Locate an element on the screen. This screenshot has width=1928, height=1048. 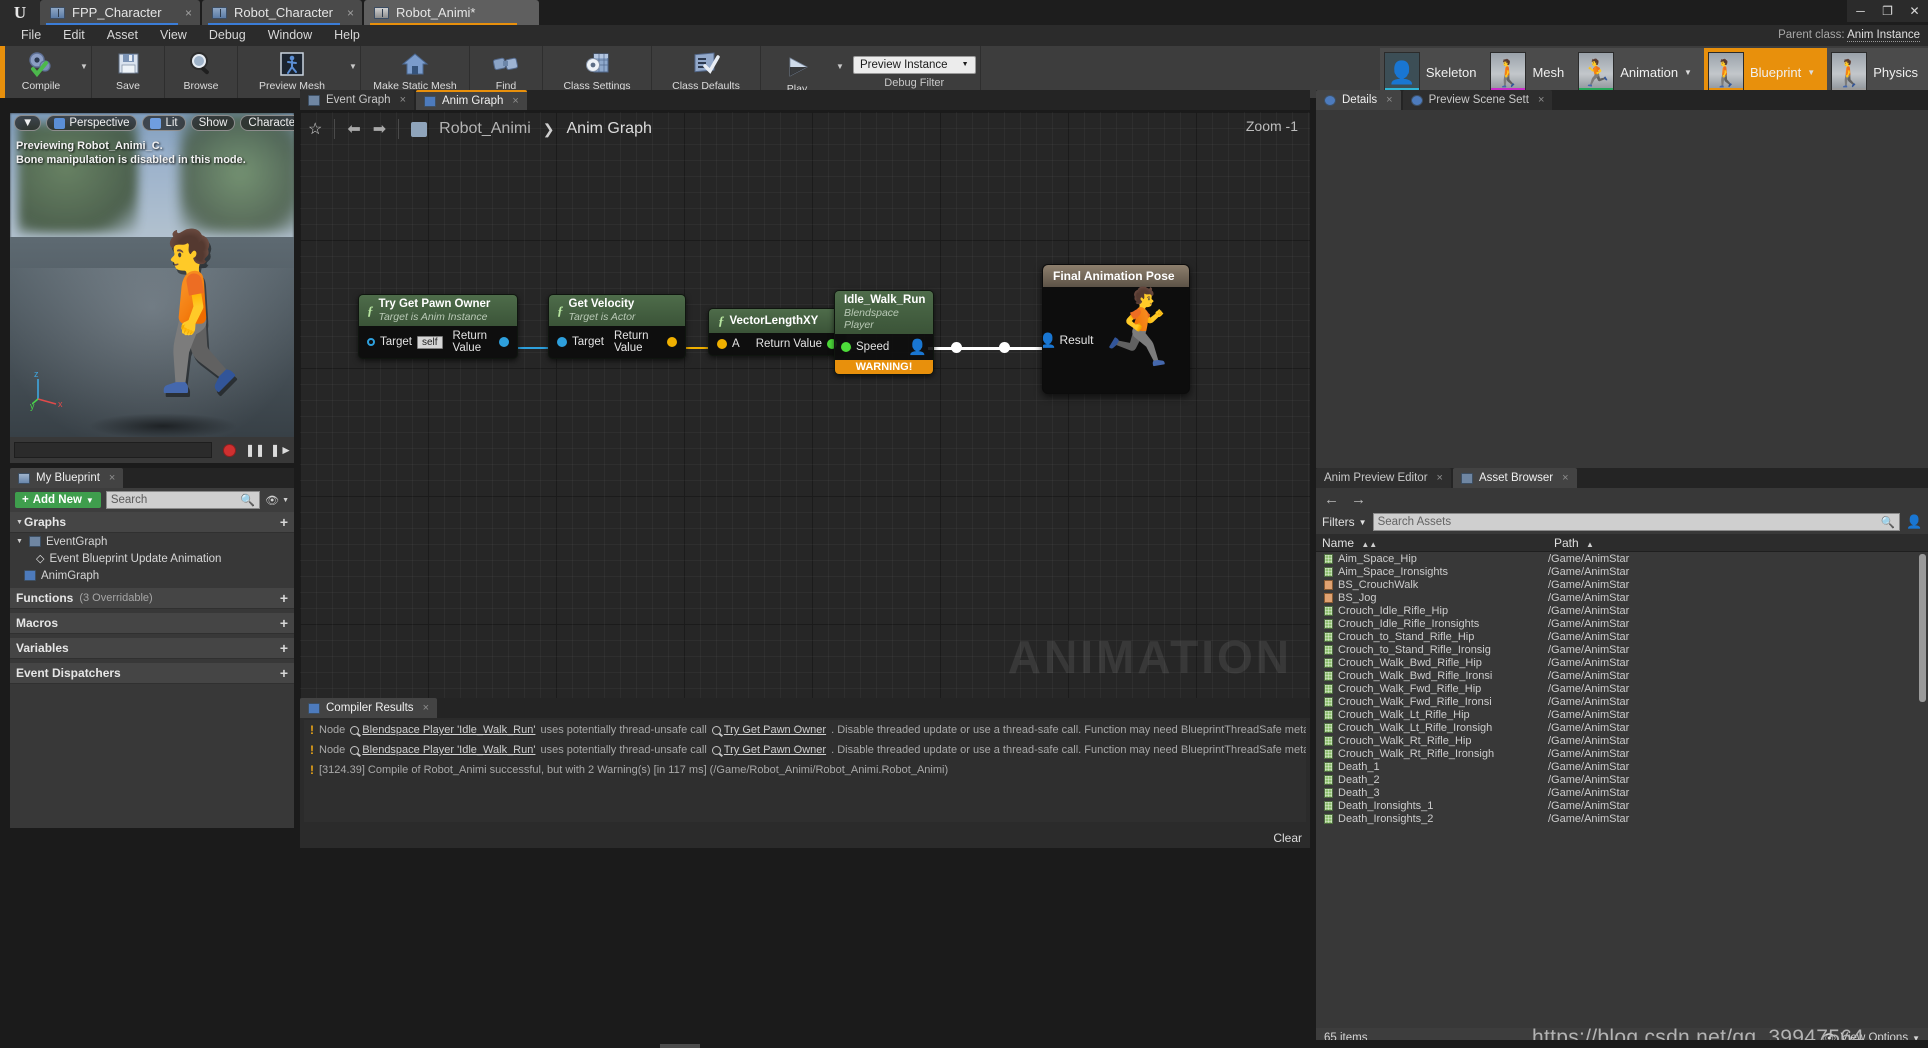
tab-anim-preview-editor: Anim Preview Editor × is located at coordinates (1383, 478).